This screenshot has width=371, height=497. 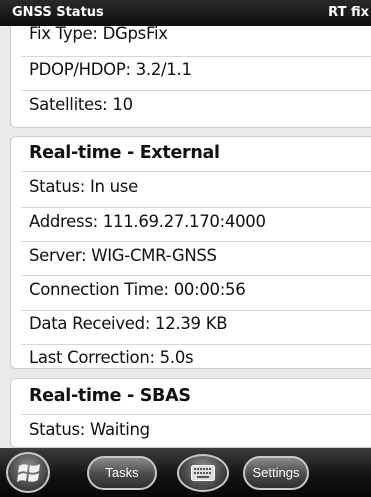 What do you see at coordinates (122, 473) in the screenshot?
I see `tasks-button: Tasks` at bounding box center [122, 473].